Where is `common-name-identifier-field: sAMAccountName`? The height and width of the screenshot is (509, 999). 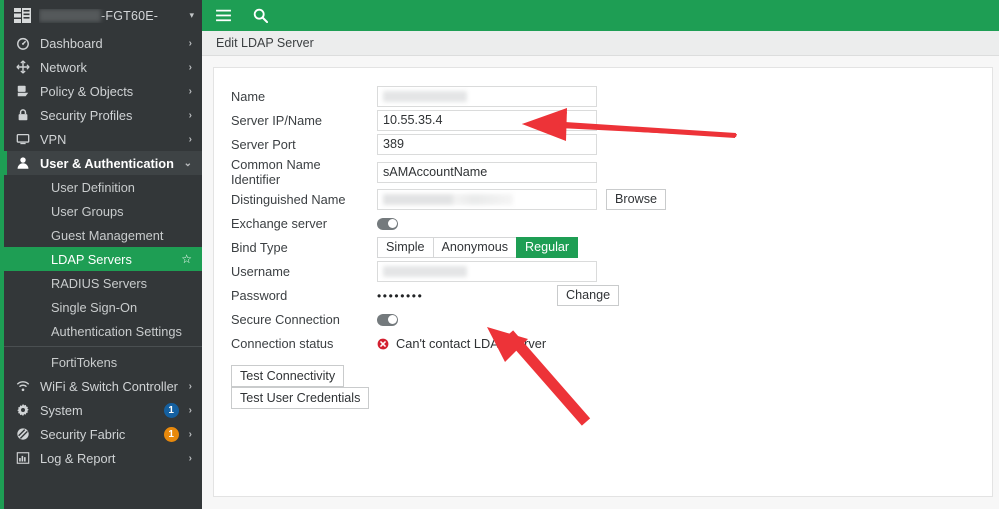 common-name-identifier-field: sAMAccountName is located at coordinates (487, 172).